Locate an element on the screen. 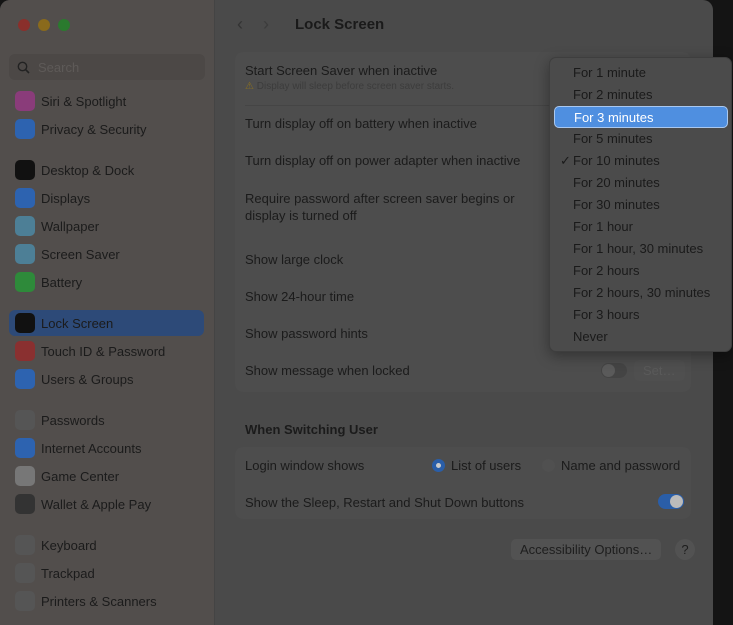 Image resolution: width=733 pixels, height=625 pixels. login-window-label: Login window shows is located at coordinates (305, 465).